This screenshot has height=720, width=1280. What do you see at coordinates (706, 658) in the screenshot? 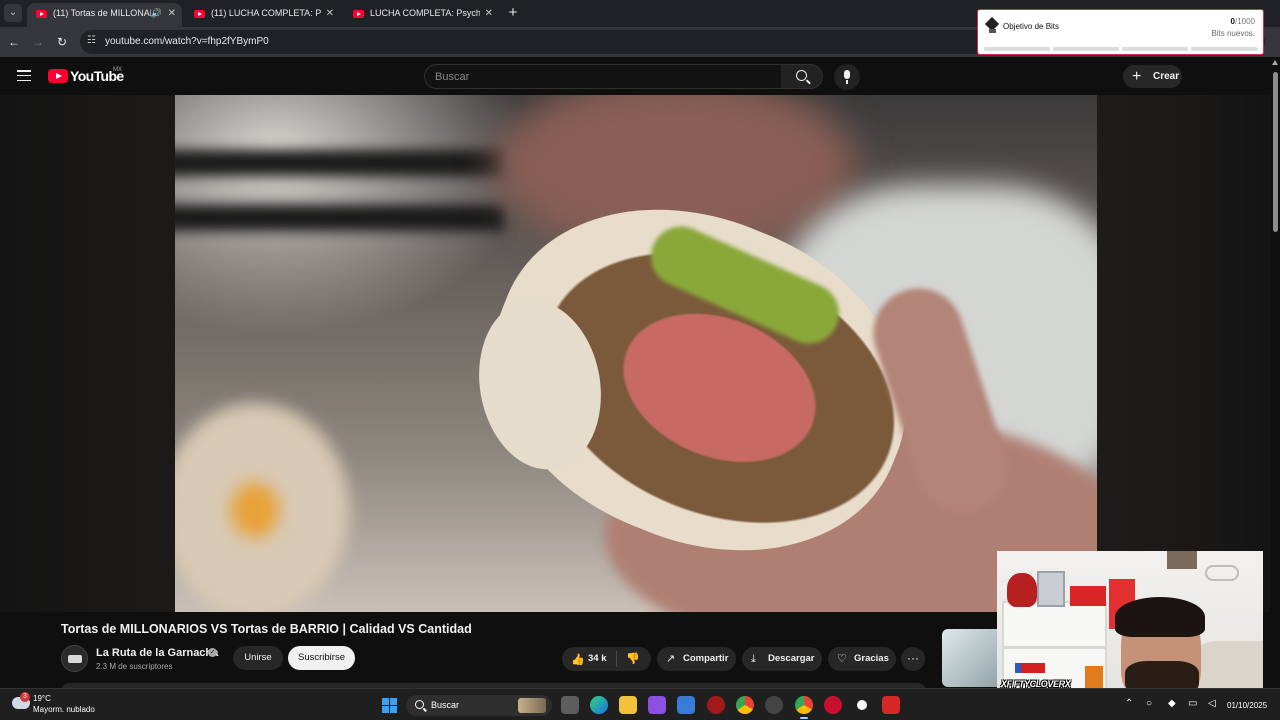
I see `share-label: Compartir` at bounding box center [706, 658].